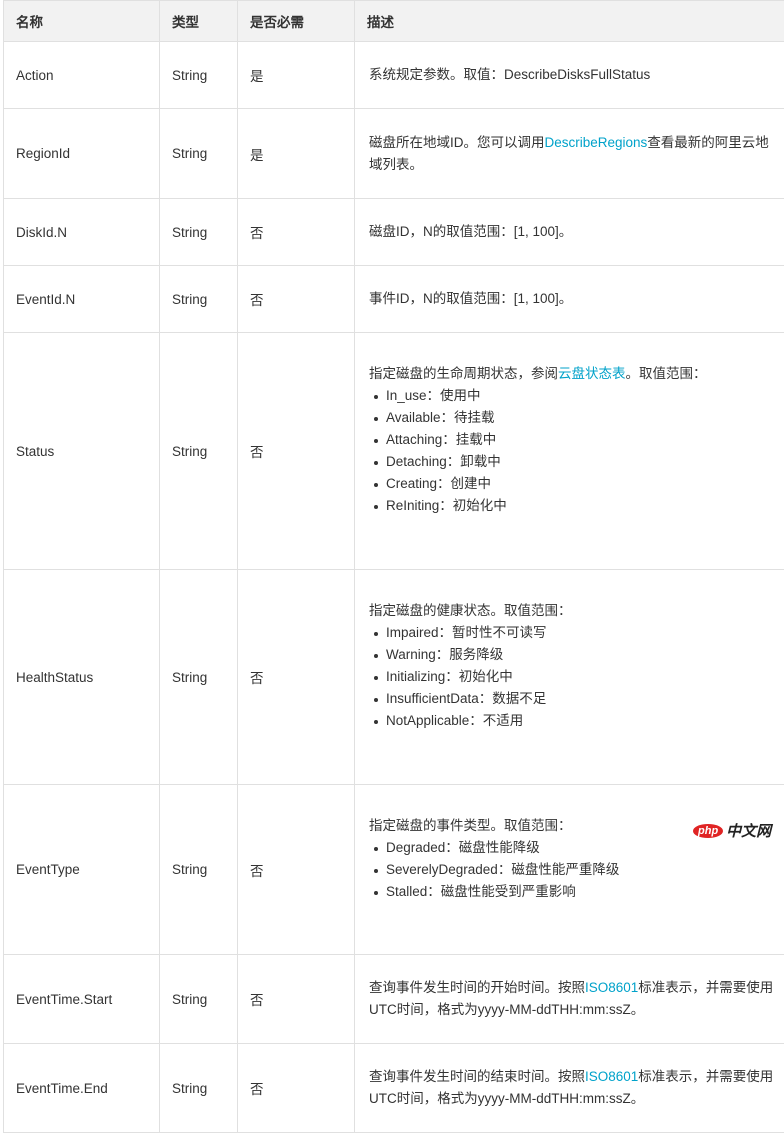 The width and height of the screenshot is (784, 1133). Describe the element at coordinates (82, 299) in the screenshot. I see `param-name: EventId.N` at that location.